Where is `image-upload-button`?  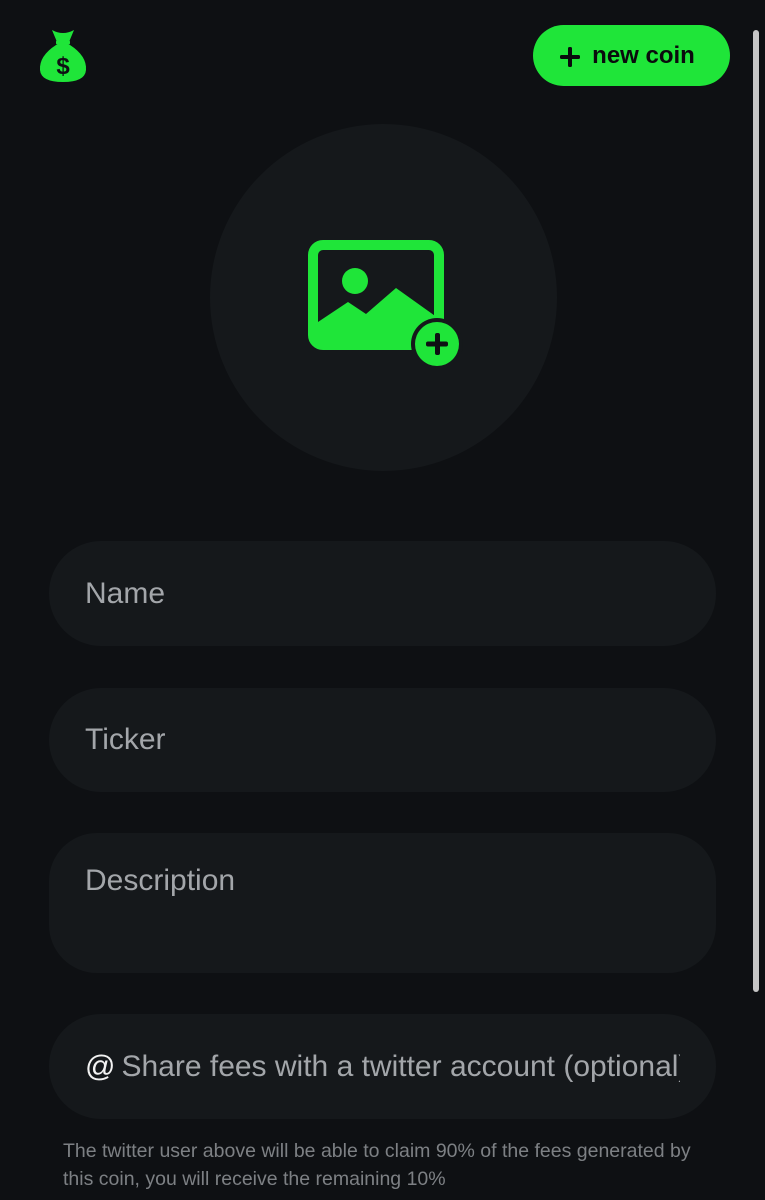 image-upload-button is located at coordinates (383, 297).